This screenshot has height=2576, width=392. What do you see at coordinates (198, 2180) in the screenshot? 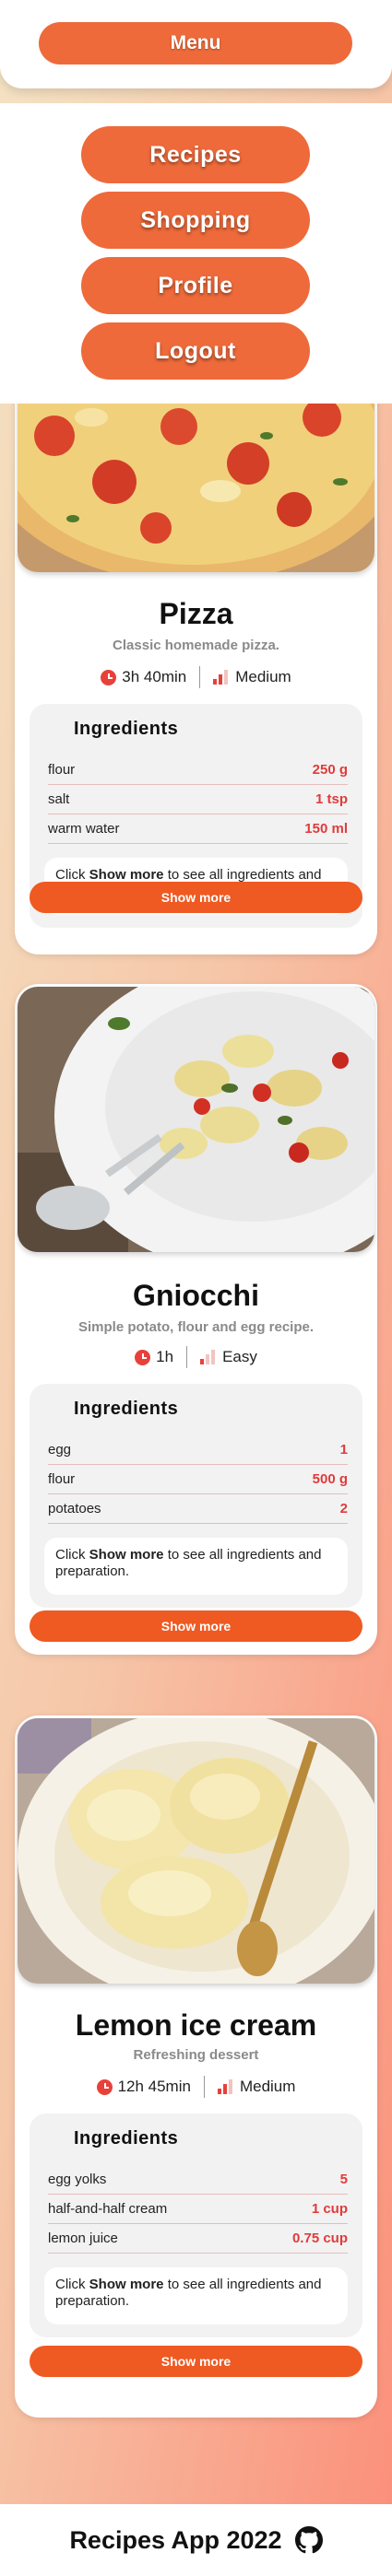
I see `ingredient-row: egg yolks 5` at bounding box center [198, 2180].